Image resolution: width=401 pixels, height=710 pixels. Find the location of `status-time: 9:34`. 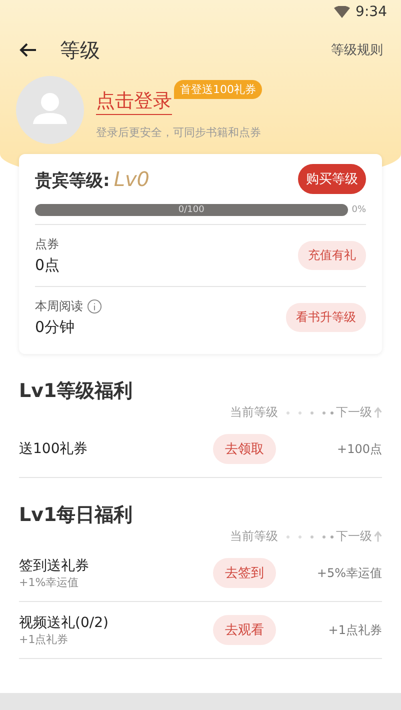

status-time: 9:34 is located at coordinates (371, 12).